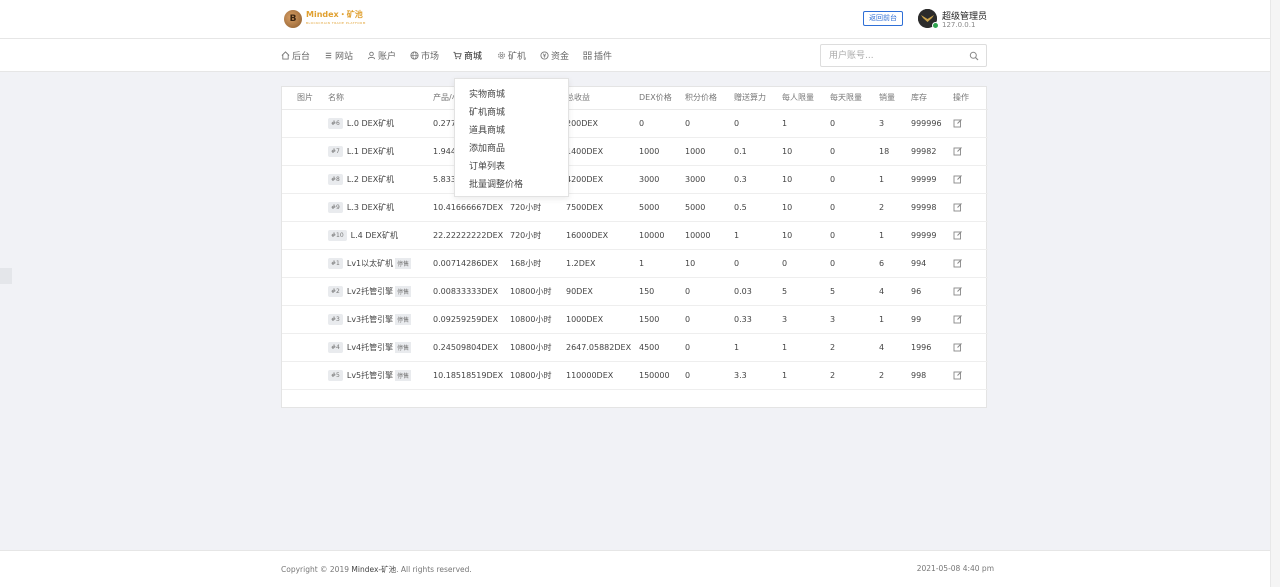 This screenshot has width=1280, height=587. What do you see at coordinates (381, 55) in the screenshot?
I see `nav-item-account: 账户` at bounding box center [381, 55].